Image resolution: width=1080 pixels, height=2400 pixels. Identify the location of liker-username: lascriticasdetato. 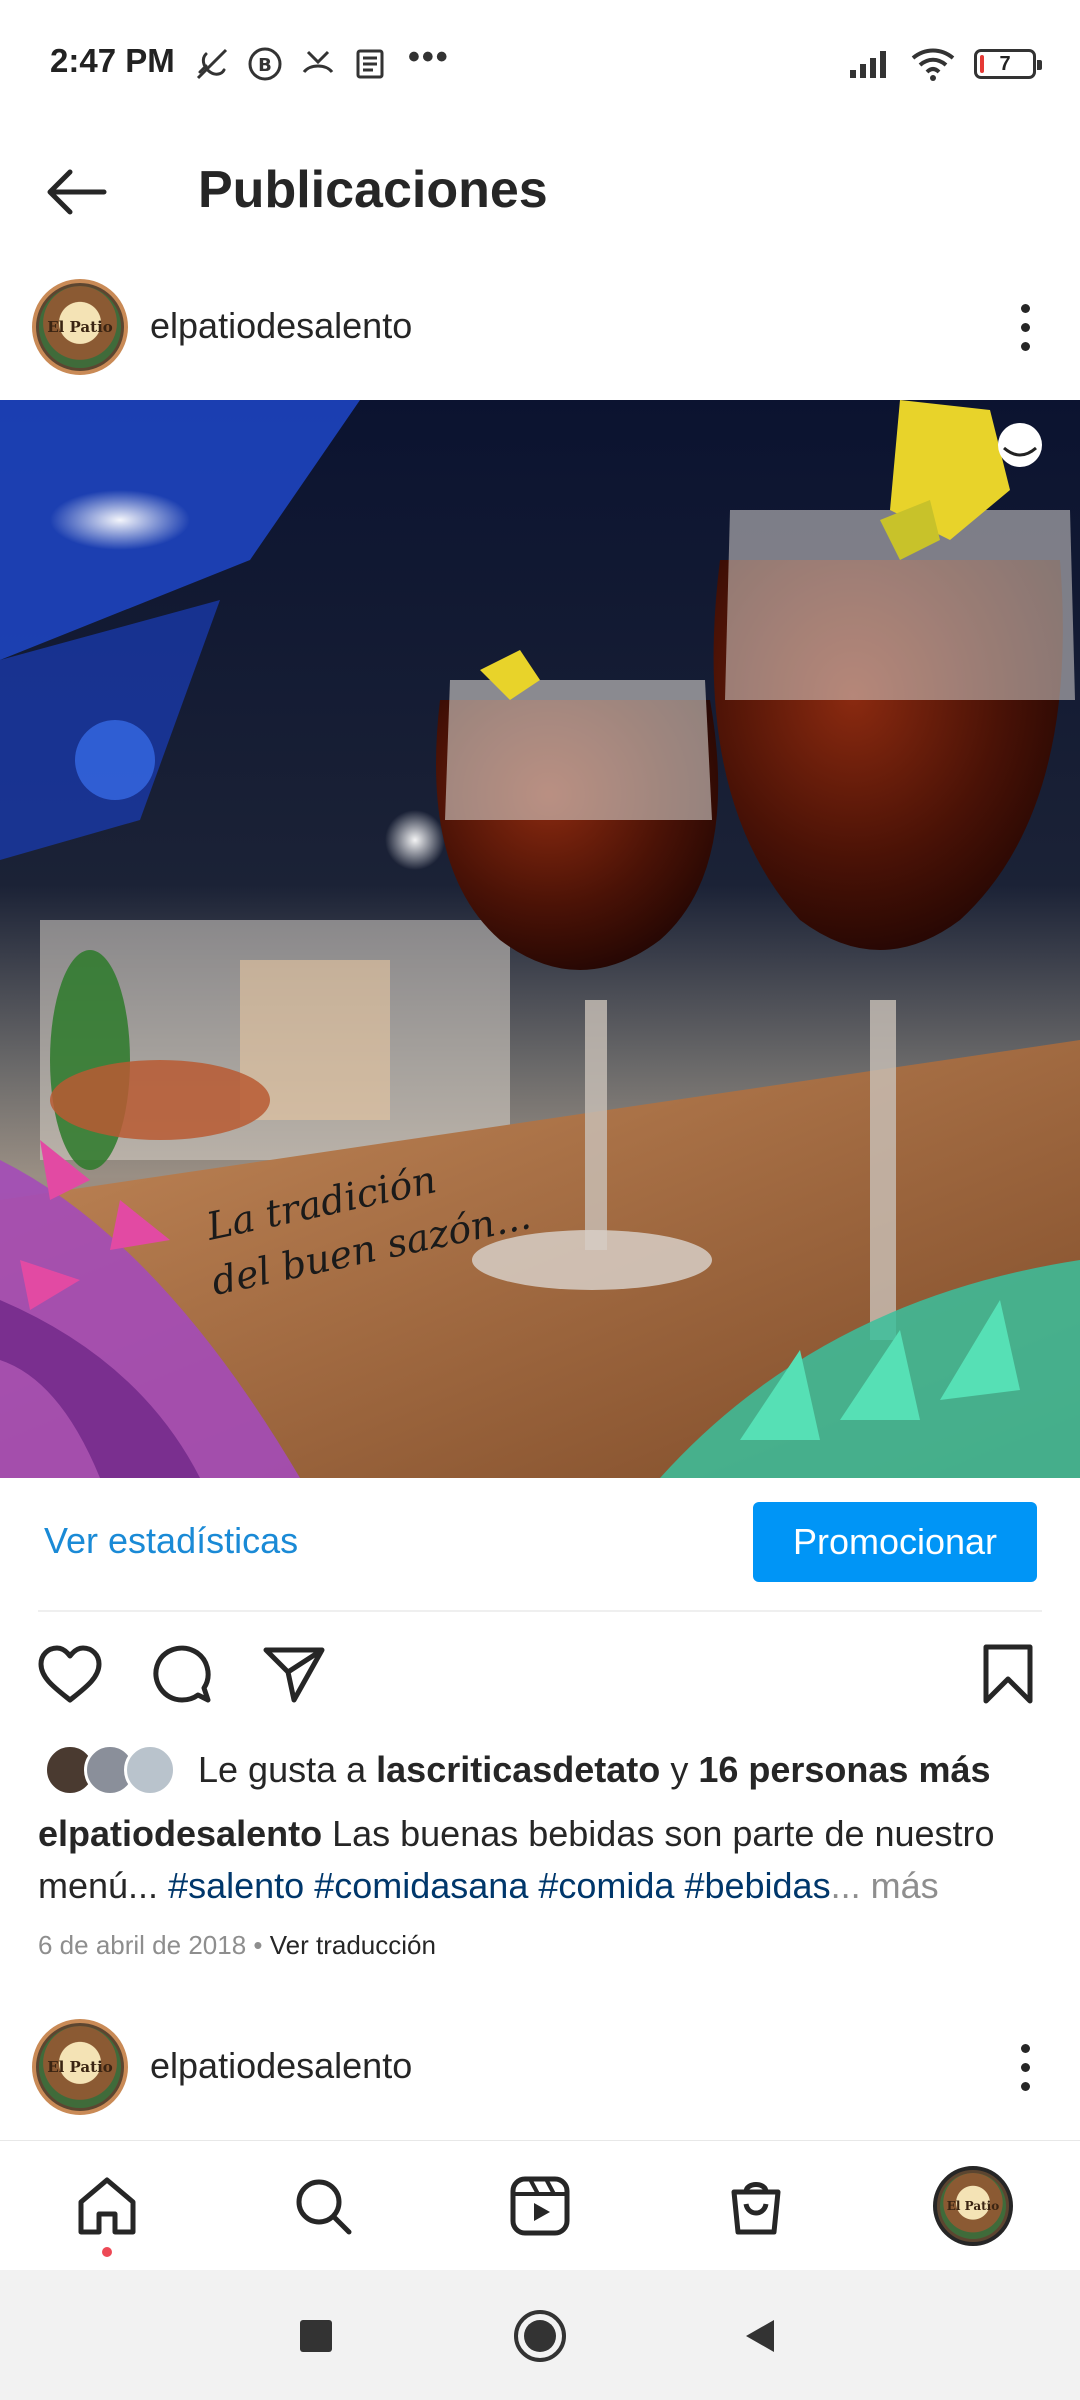
(518, 1769).